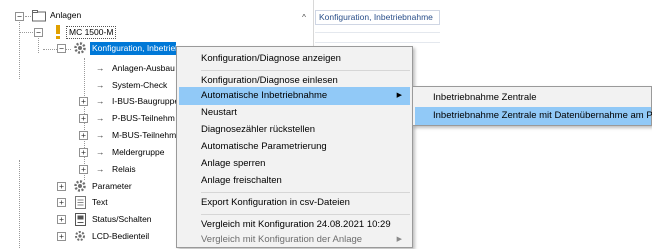 The width and height of the screenshot is (652, 249). I want to click on switch-icon, so click(80, 219).